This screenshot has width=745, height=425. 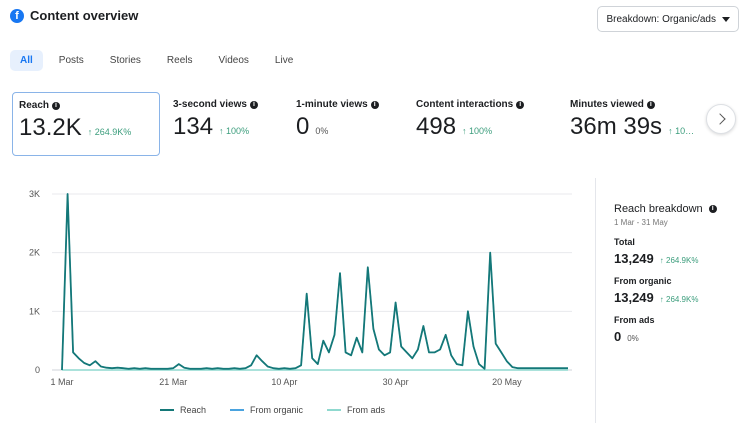 What do you see at coordinates (595, 300) in the screenshot?
I see `panel-divider` at bounding box center [595, 300].